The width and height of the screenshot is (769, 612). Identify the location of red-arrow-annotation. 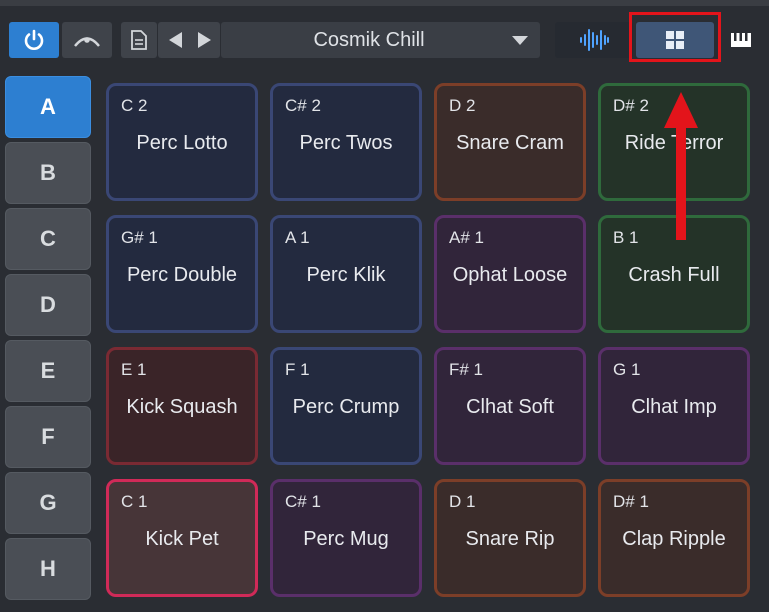
(681, 166).